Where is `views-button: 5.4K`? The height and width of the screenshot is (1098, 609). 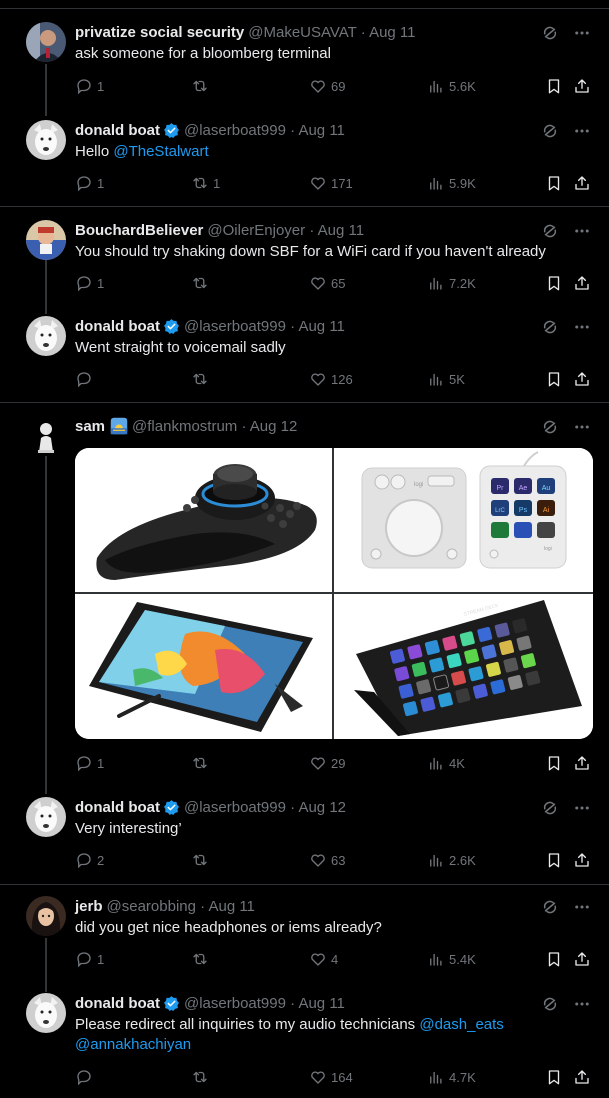
views-button: 5.4K is located at coordinates (451, 959).